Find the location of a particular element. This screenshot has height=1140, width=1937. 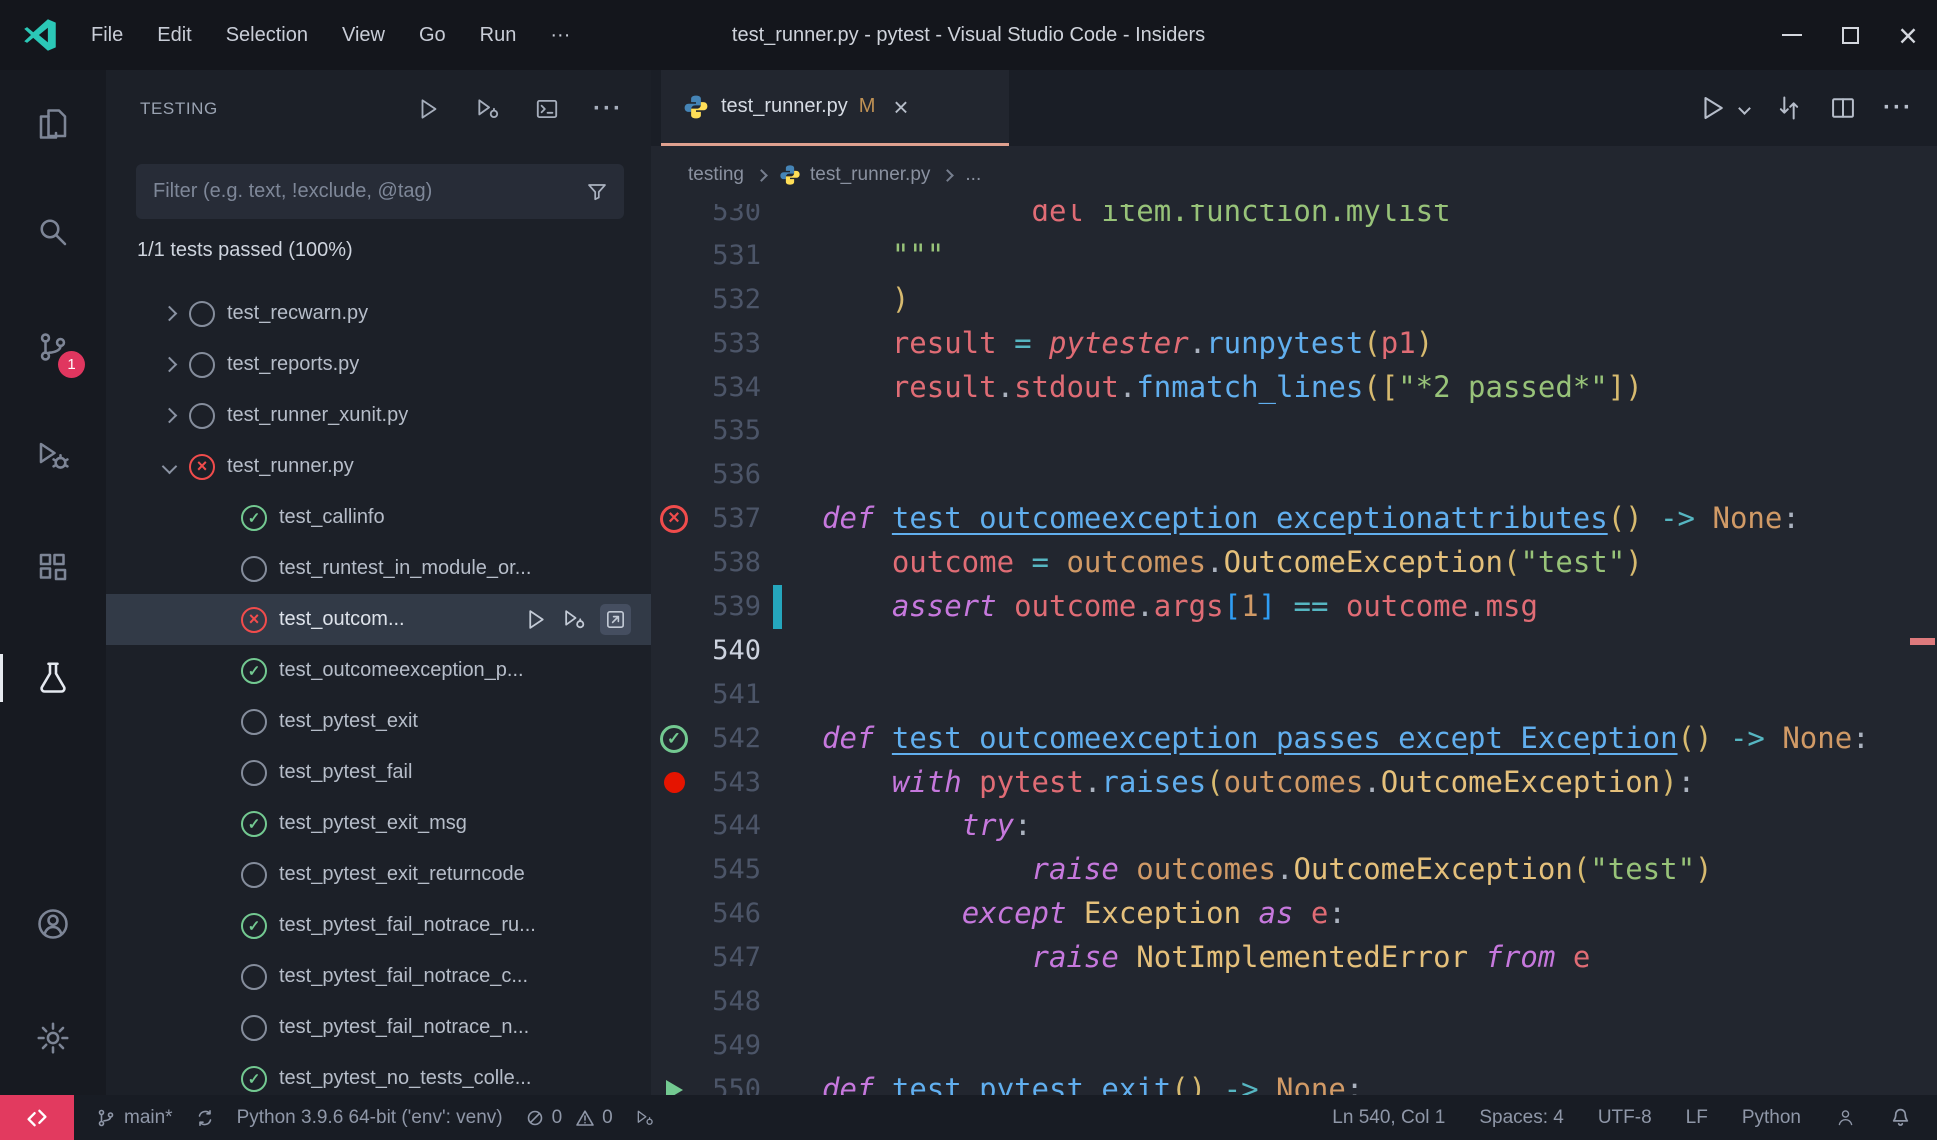

python-interpreter-status: Python 3.9.6 64-bit ('env': venv) is located at coordinates (370, 1118).